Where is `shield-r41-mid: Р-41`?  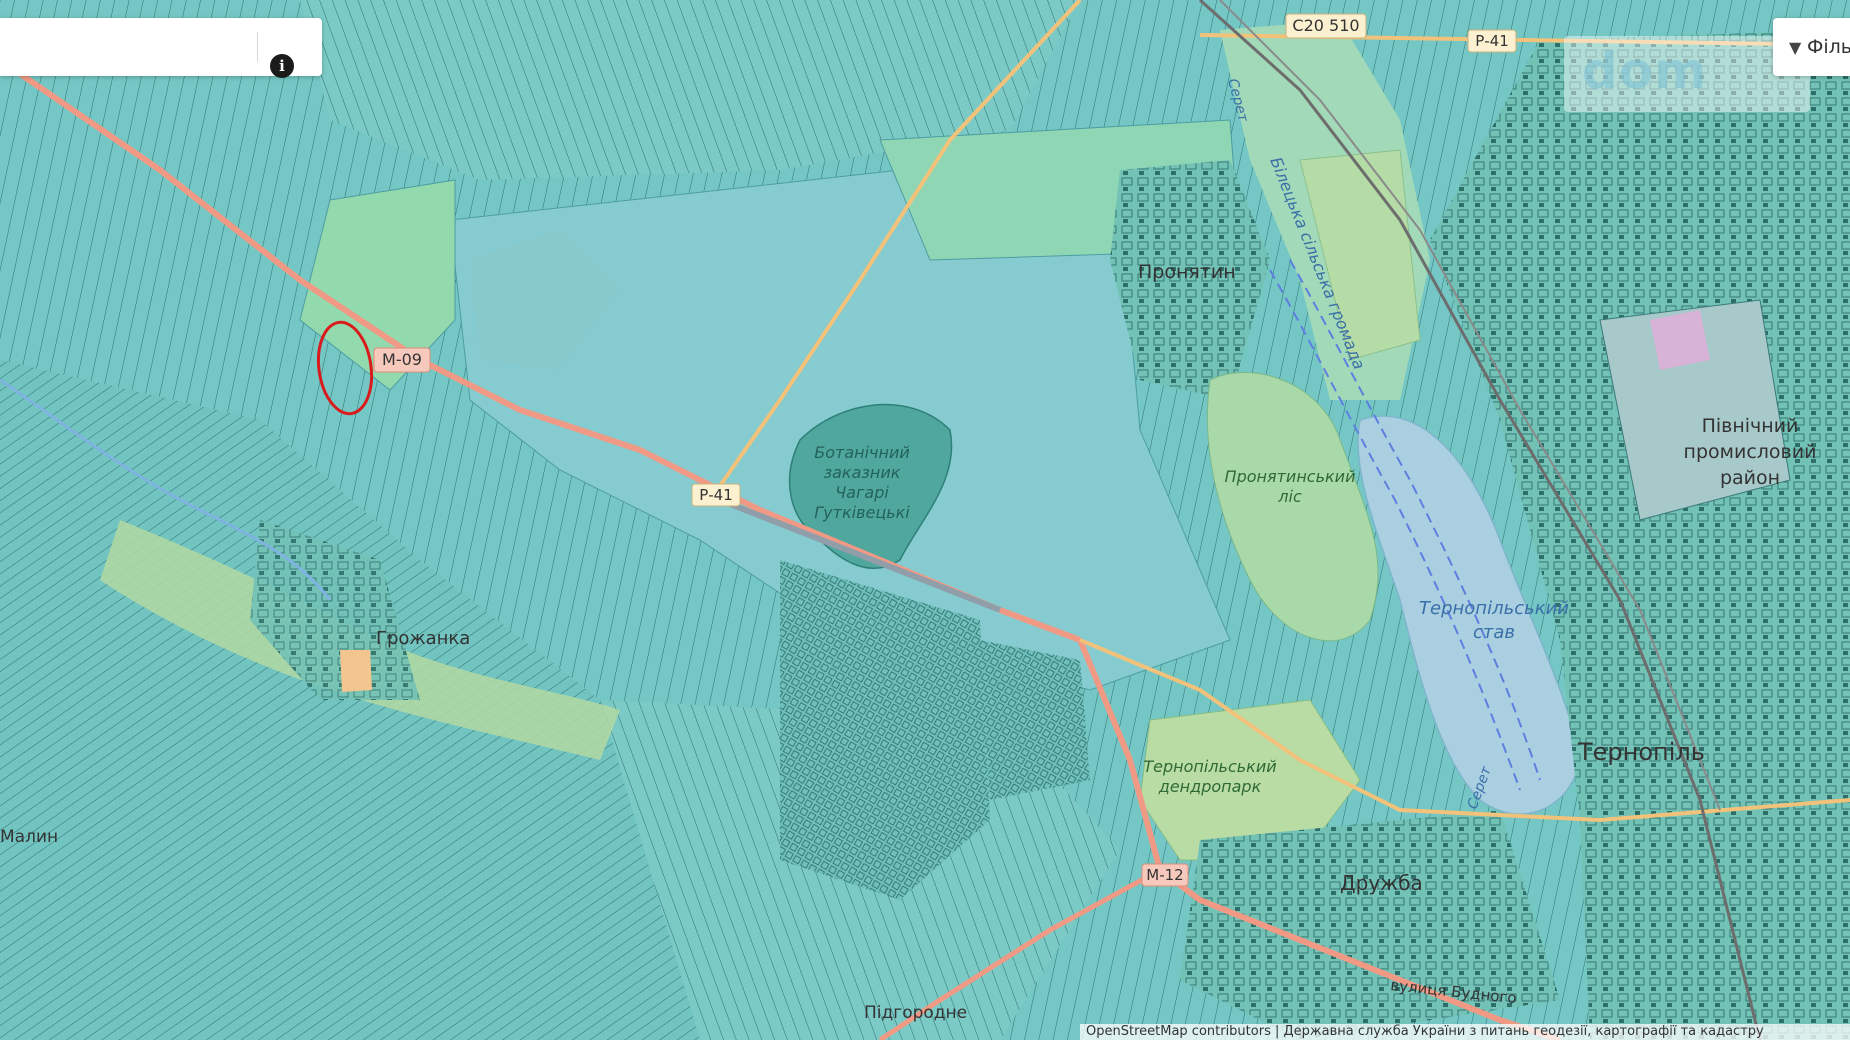
shield-r41-mid: Р-41 is located at coordinates (716, 495).